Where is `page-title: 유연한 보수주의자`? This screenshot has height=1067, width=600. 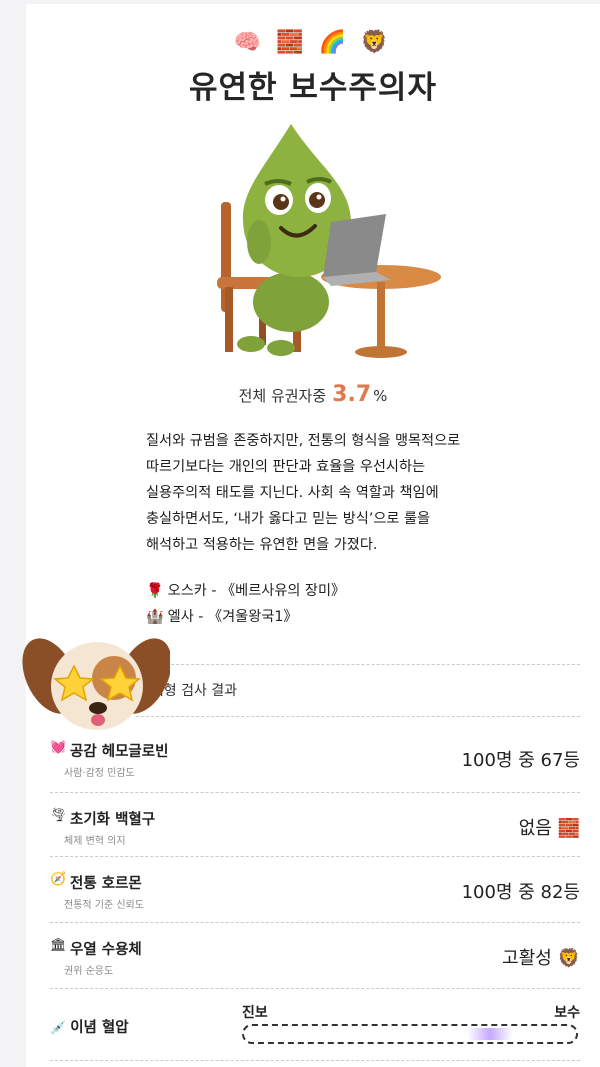
page-title: 유연한 보수주의자 is located at coordinates (313, 88).